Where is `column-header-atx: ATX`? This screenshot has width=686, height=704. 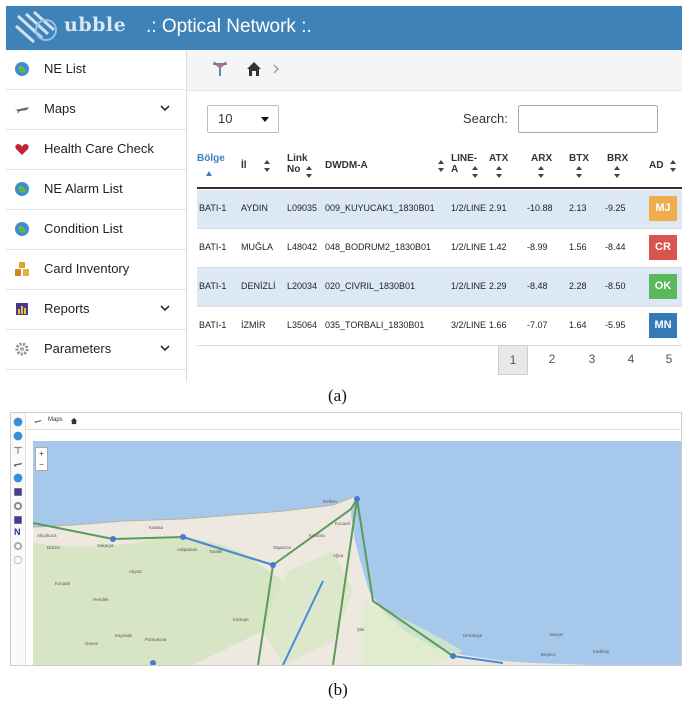
column-header-atx: ATX is located at coordinates (503, 167).